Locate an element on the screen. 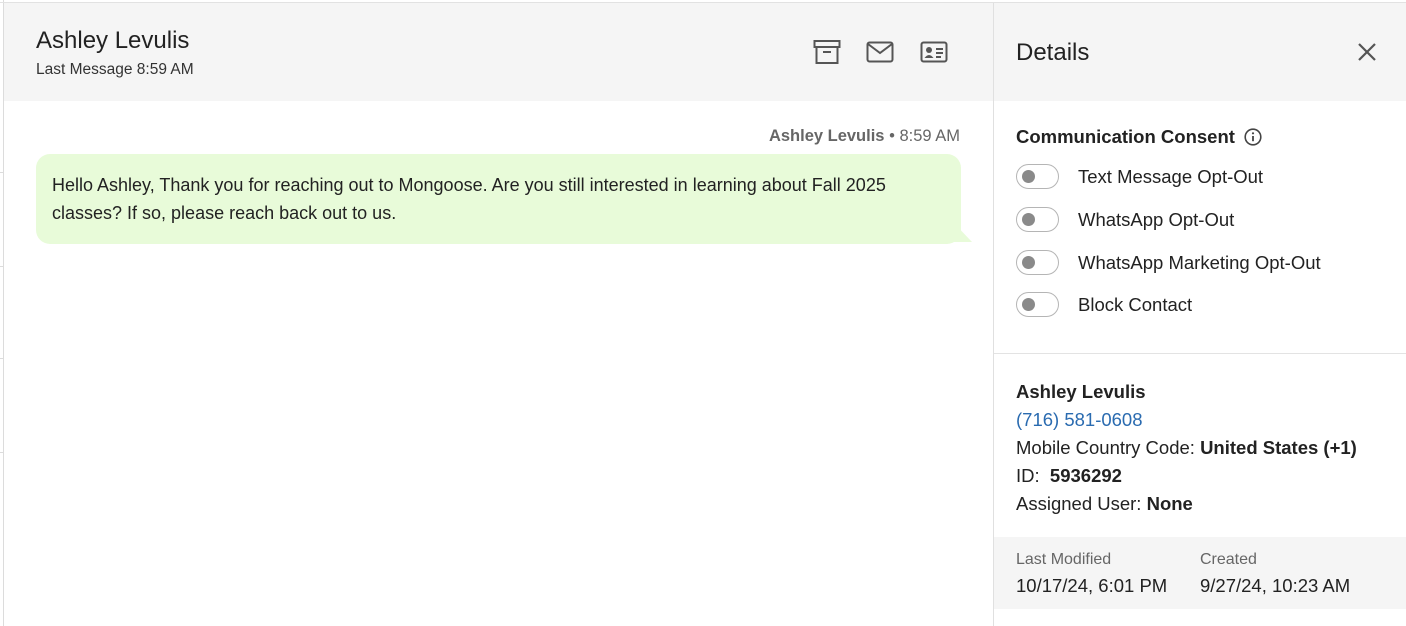 The image size is (1406, 626). archive-button is located at coordinates (827, 52).